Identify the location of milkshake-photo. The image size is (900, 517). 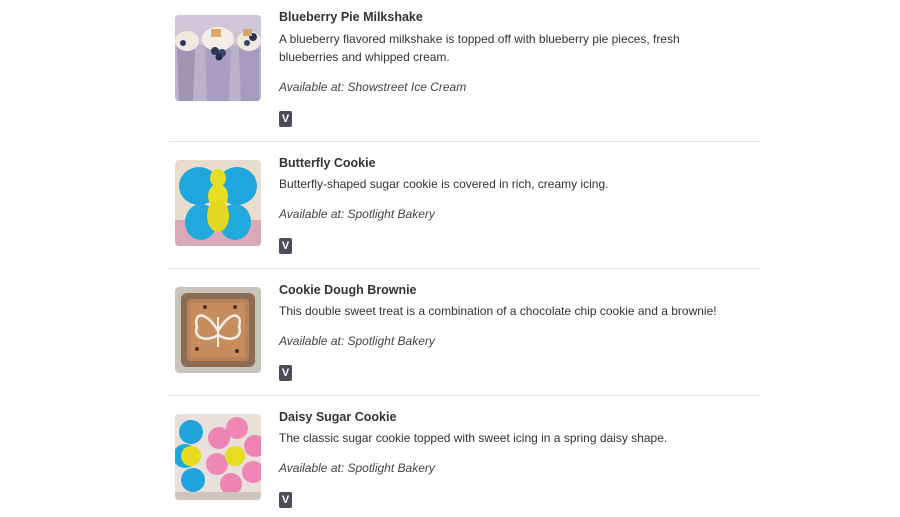
(218, 58).